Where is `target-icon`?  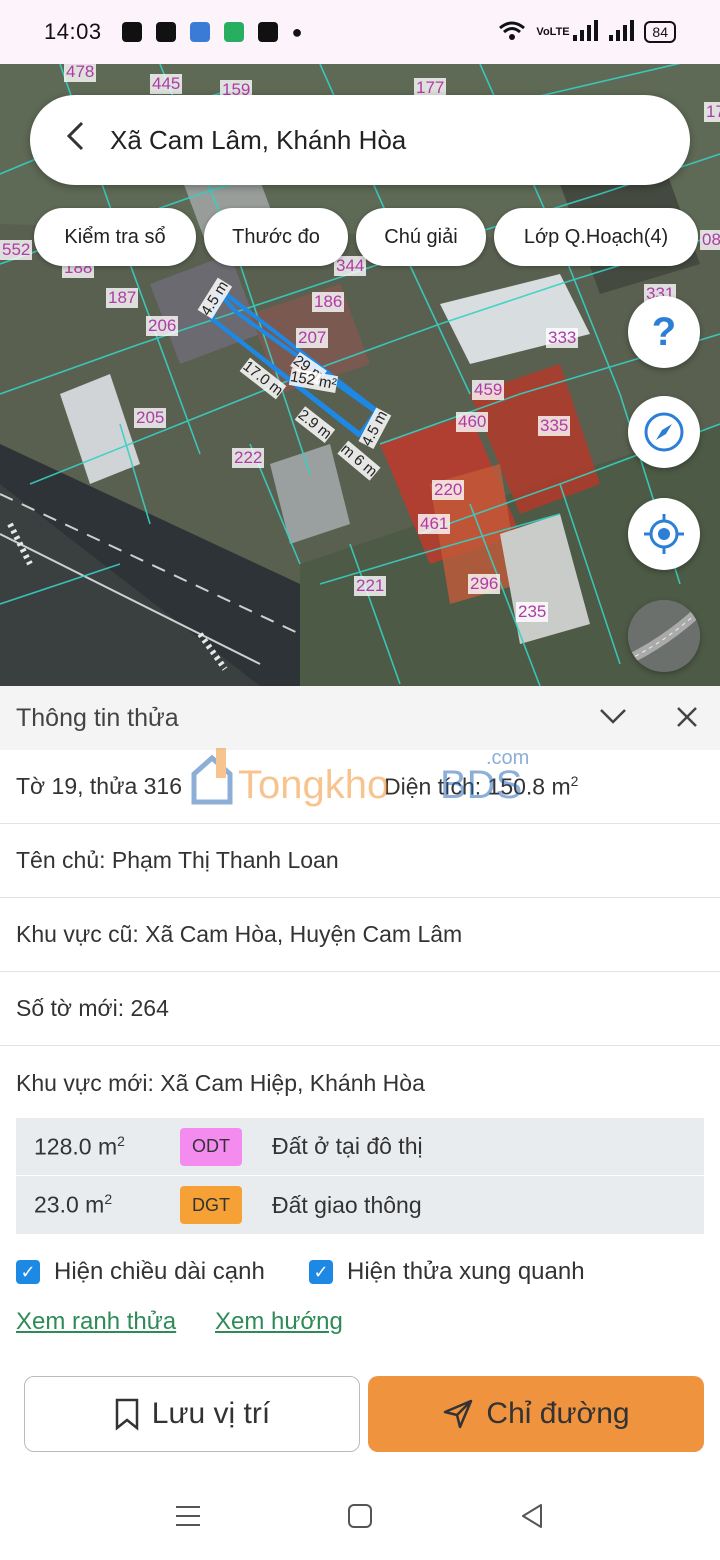 target-icon is located at coordinates (664, 534).